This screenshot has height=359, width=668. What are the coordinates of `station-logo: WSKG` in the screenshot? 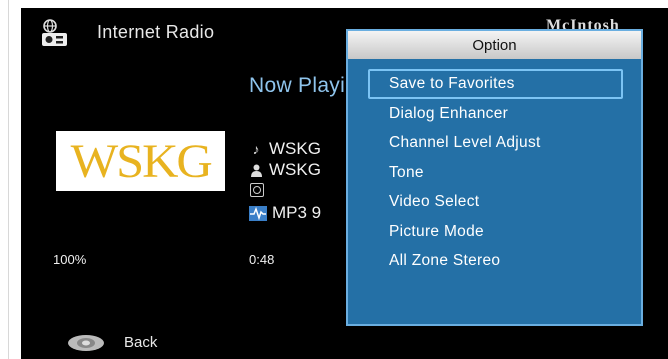 It's located at (140, 161).